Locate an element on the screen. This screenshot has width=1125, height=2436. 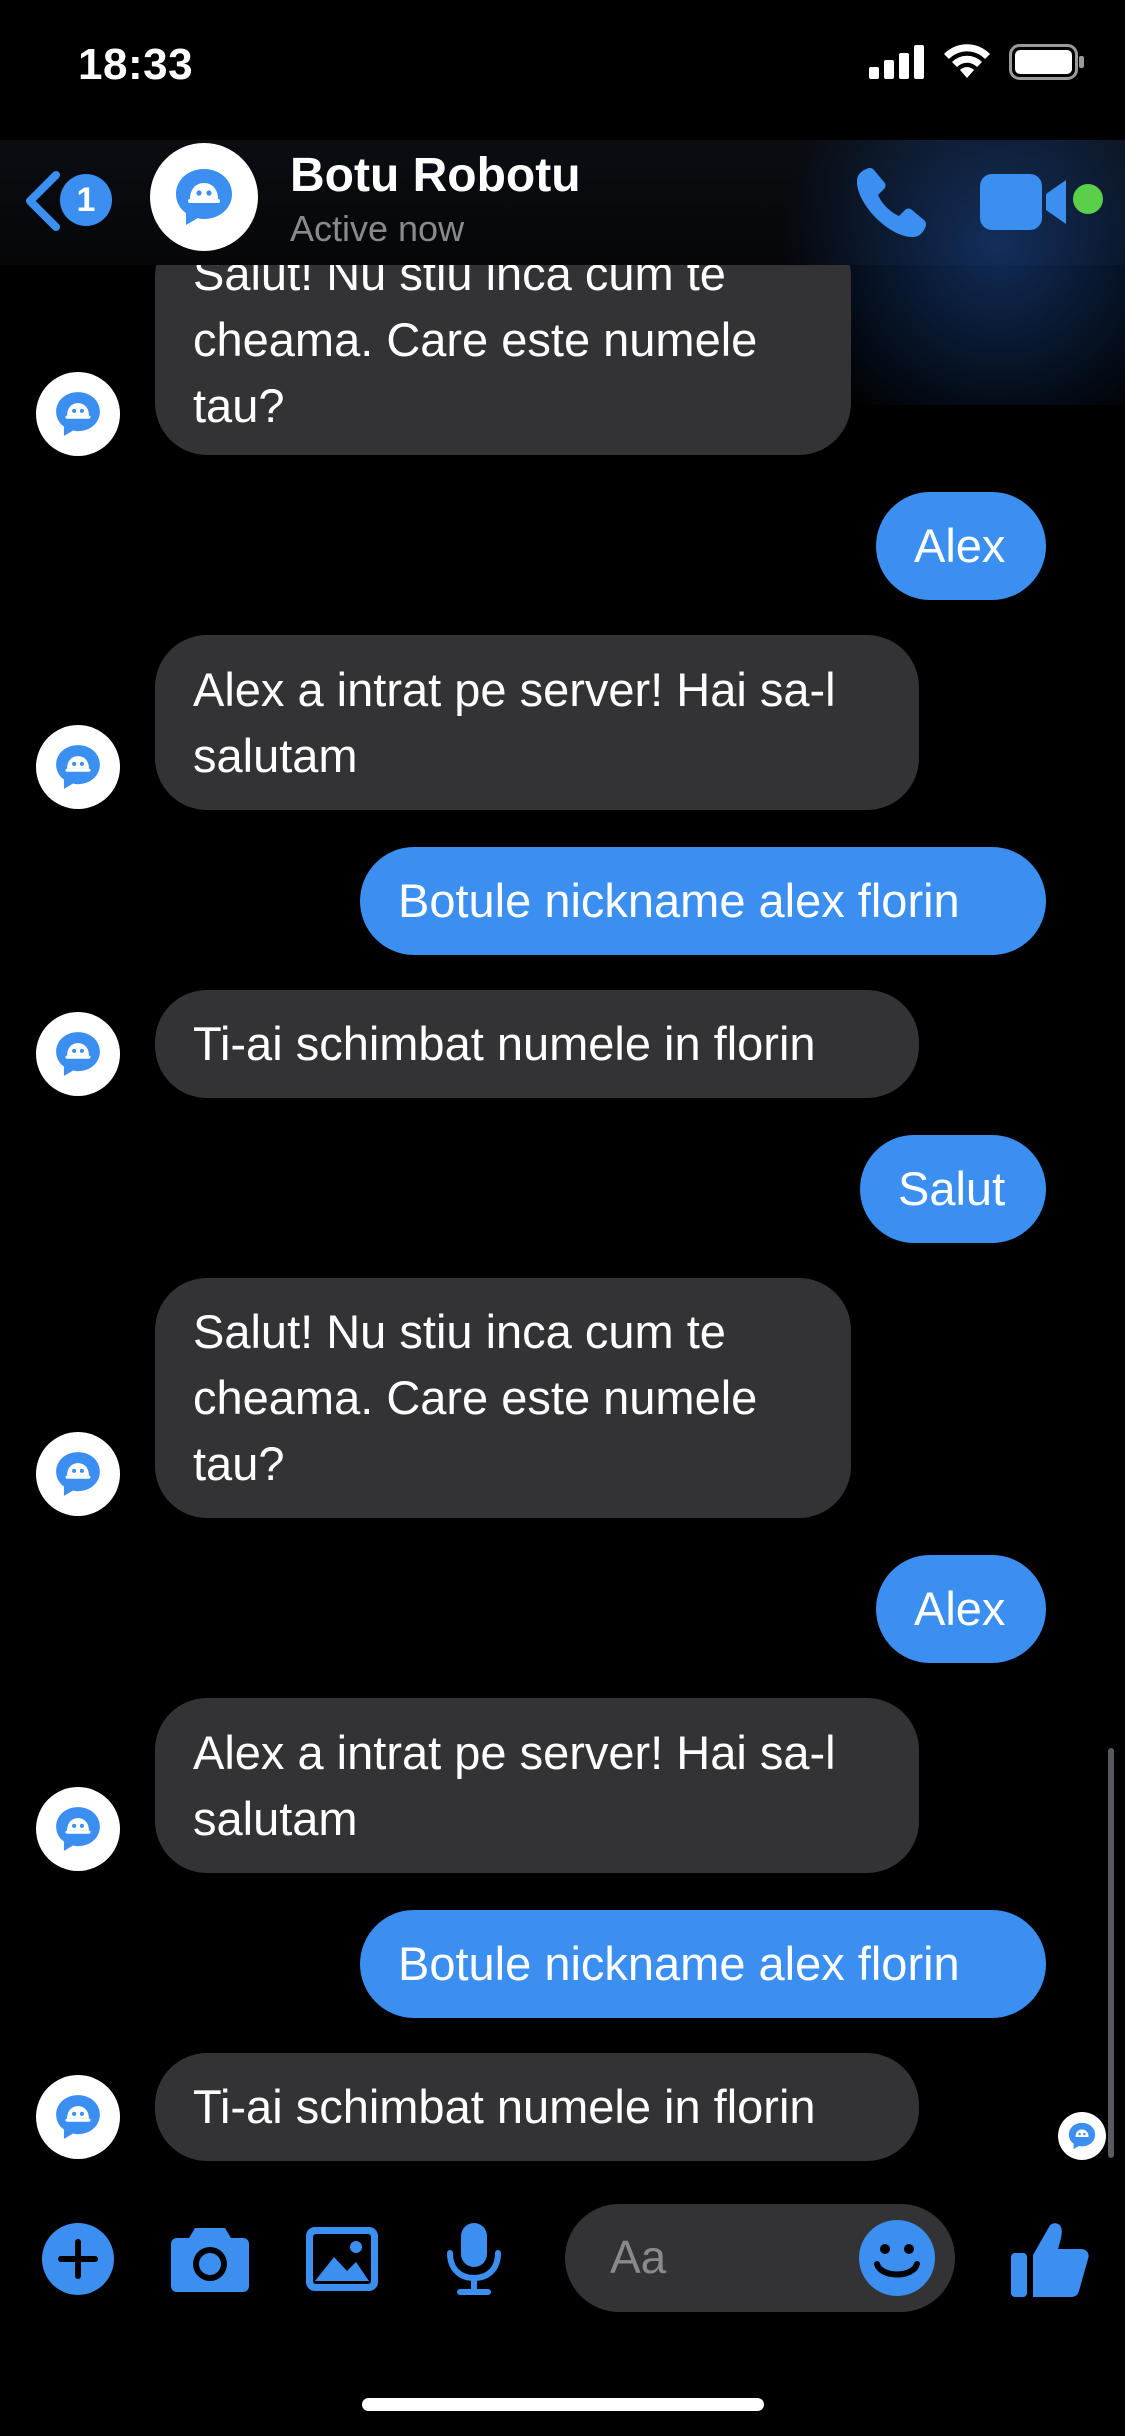
camera-icon is located at coordinates (210, 2260).